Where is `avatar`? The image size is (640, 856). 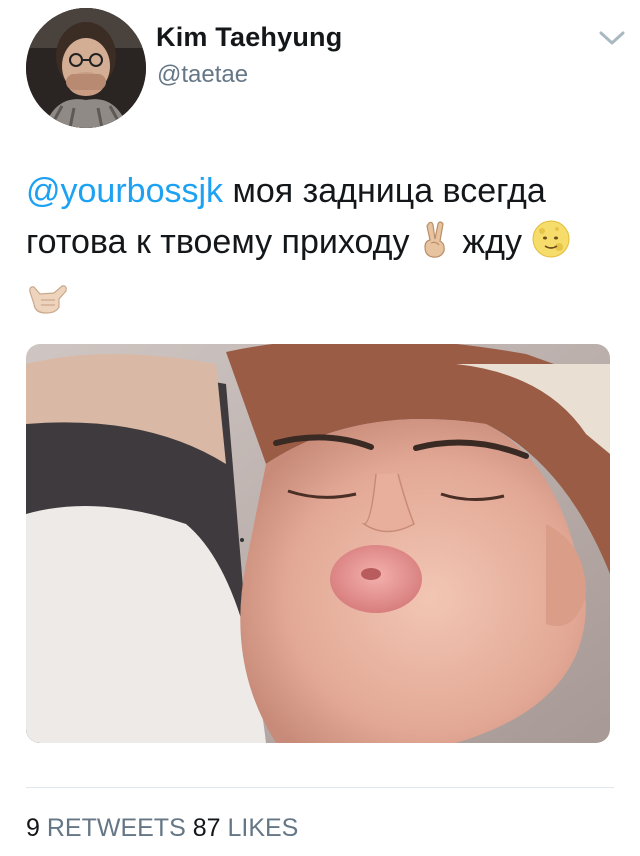
avatar is located at coordinates (86, 68).